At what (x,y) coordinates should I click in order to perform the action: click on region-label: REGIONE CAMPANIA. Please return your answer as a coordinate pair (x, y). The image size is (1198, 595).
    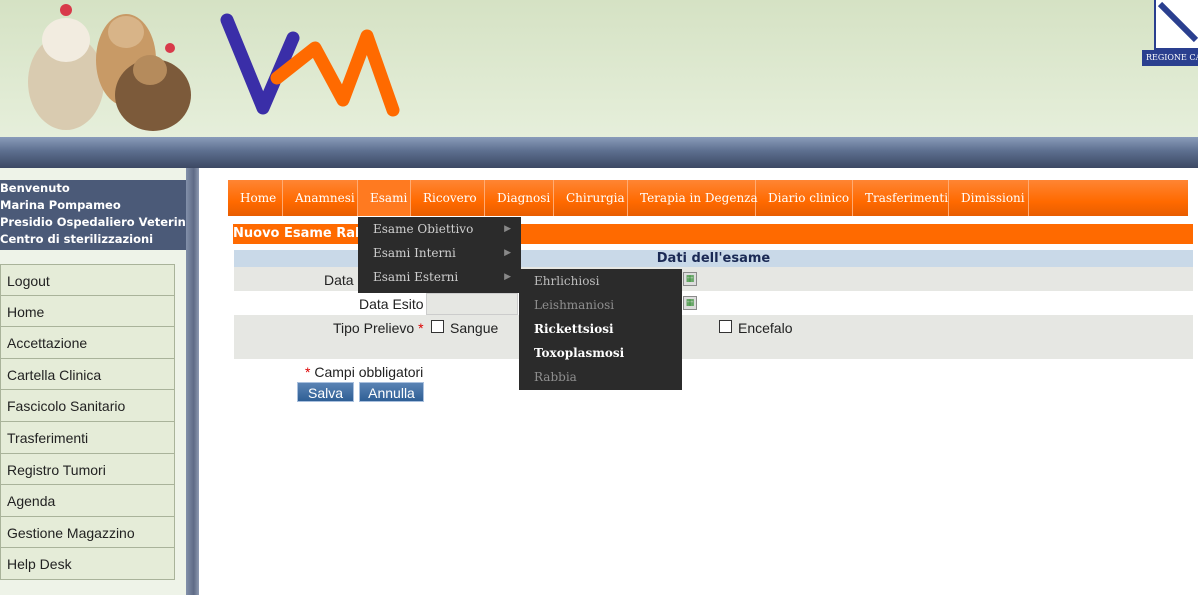
    Looking at the image, I should click on (1170, 58).